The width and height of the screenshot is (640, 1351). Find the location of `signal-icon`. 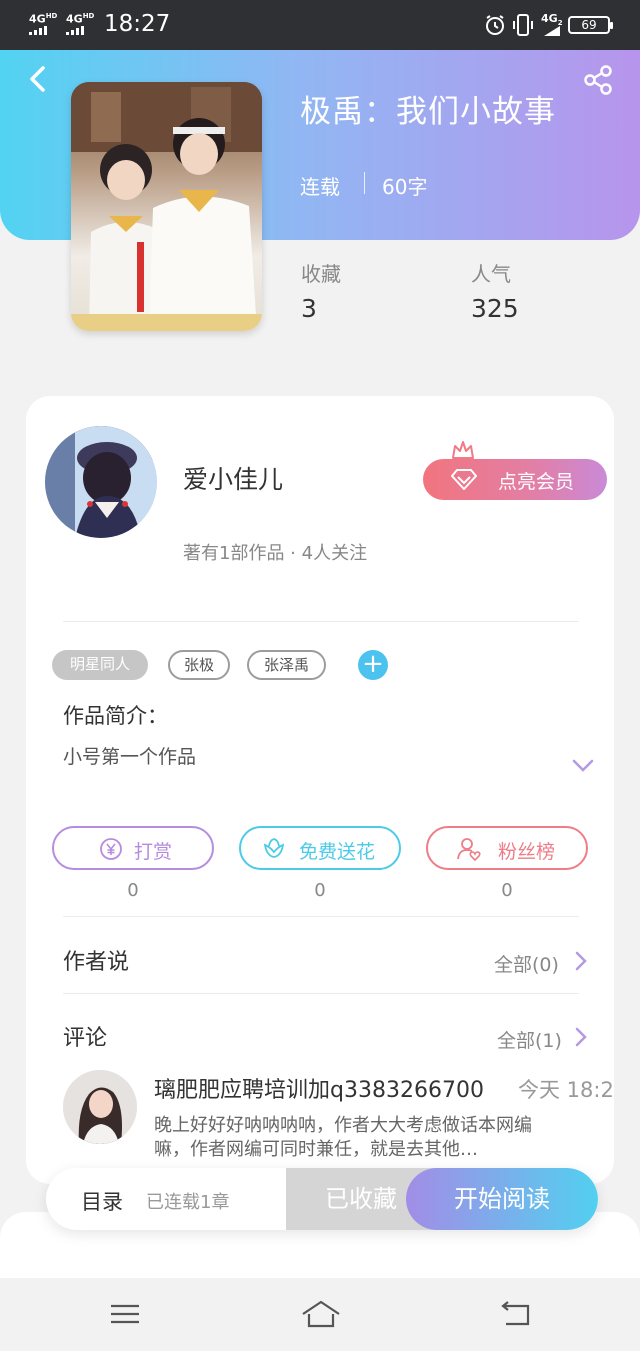

signal-icon is located at coordinates (552, 31).